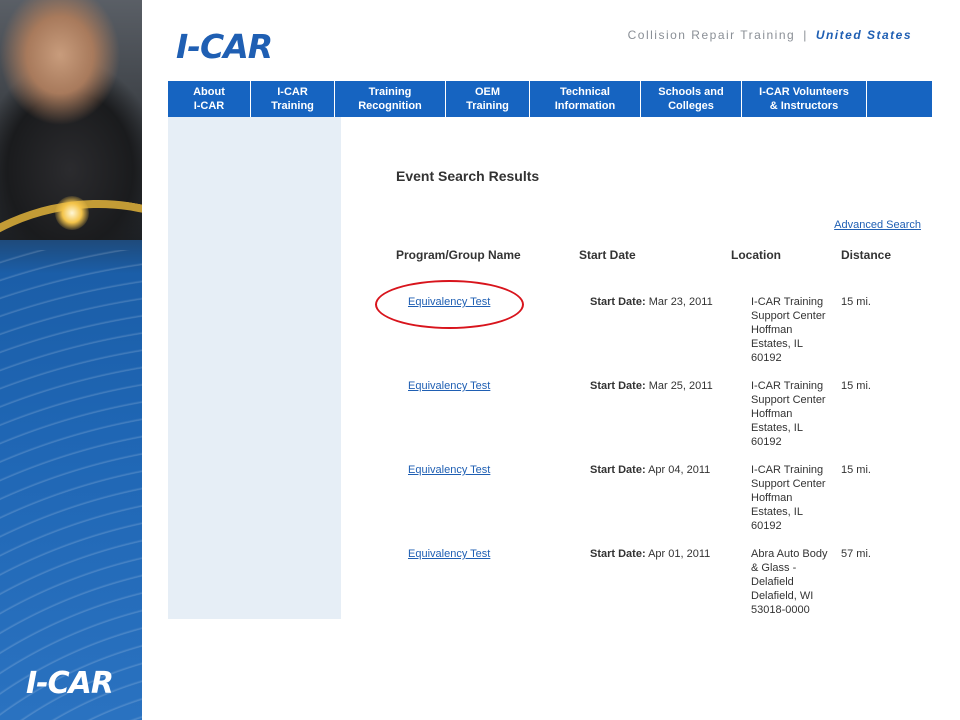  Describe the element at coordinates (71, 485) in the screenshot. I see `decorative-lines` at that location.